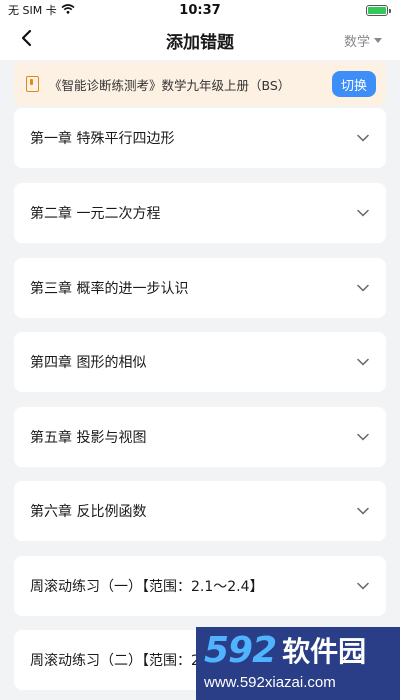  Describe the element at coordinates (200, 511) in the screenshot. I see `chapter-item: 第六章 反比例函数` at that location.